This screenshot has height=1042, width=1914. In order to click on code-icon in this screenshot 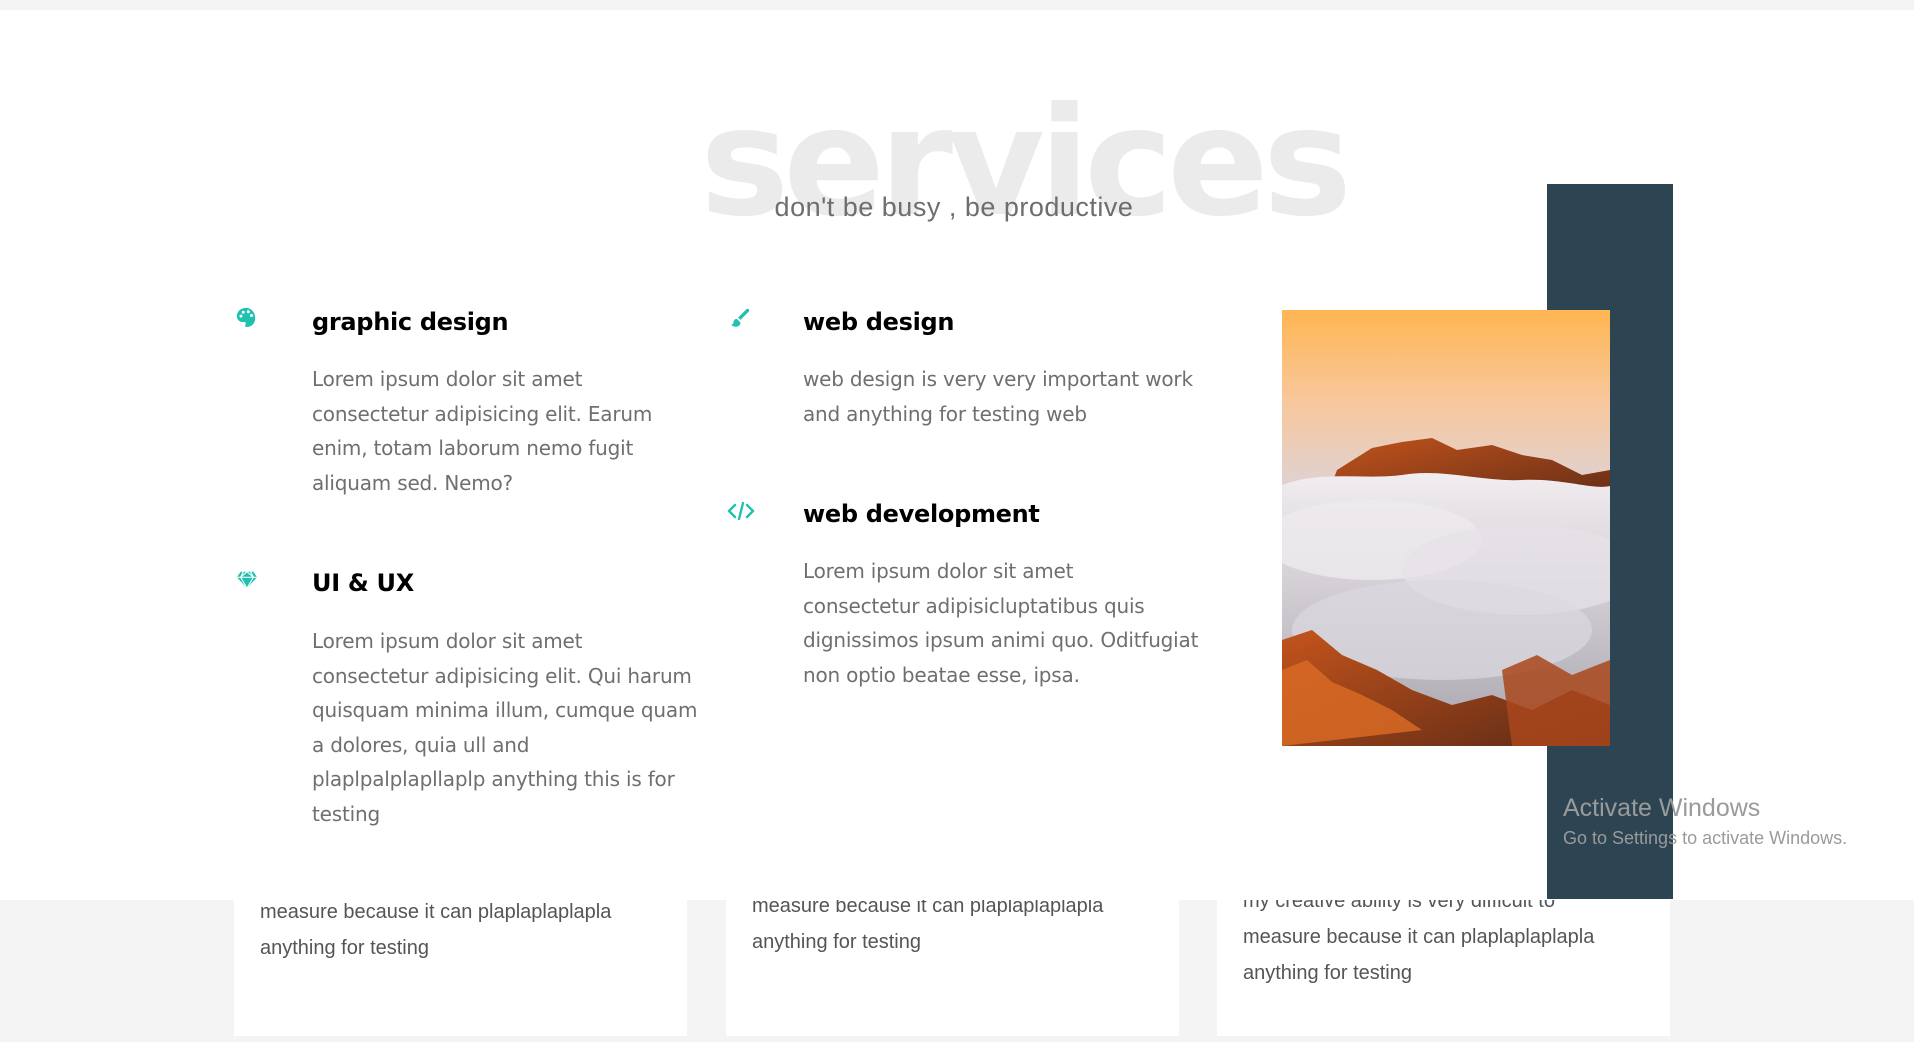, I will do `click(741, 513)`.